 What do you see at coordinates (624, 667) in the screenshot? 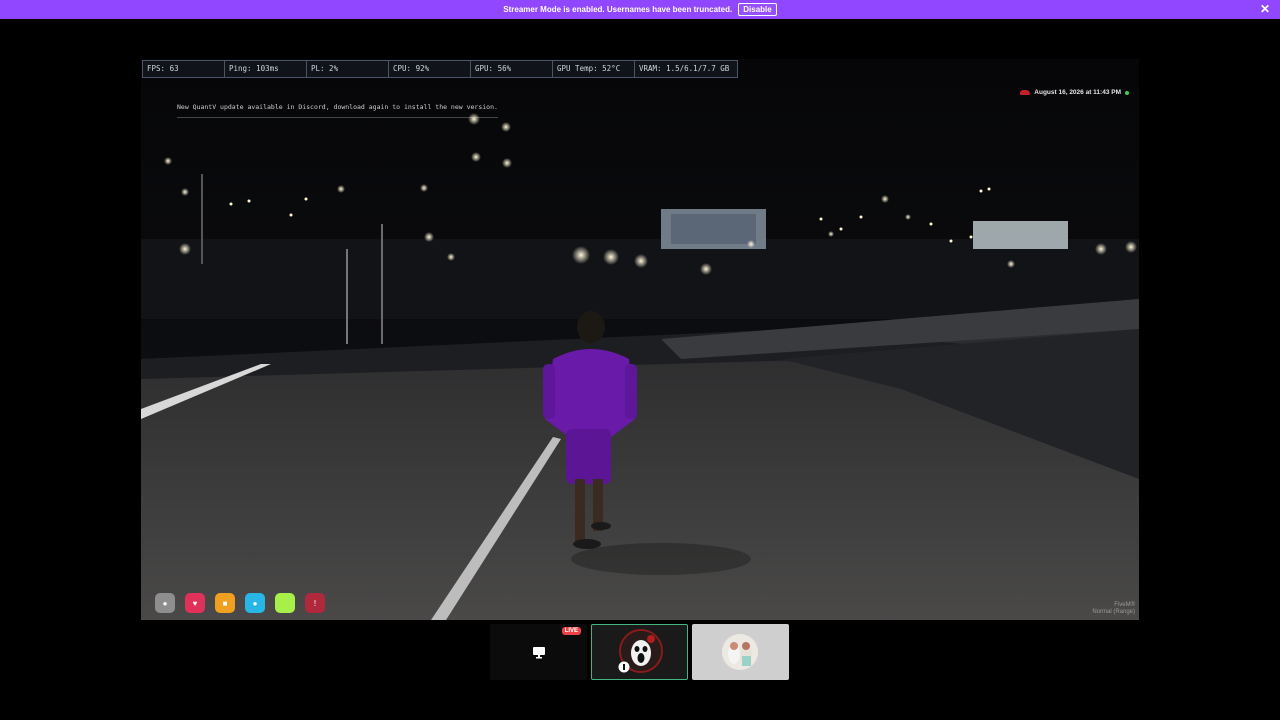
I see `deafened-icon` at bounding box center [624, 667].